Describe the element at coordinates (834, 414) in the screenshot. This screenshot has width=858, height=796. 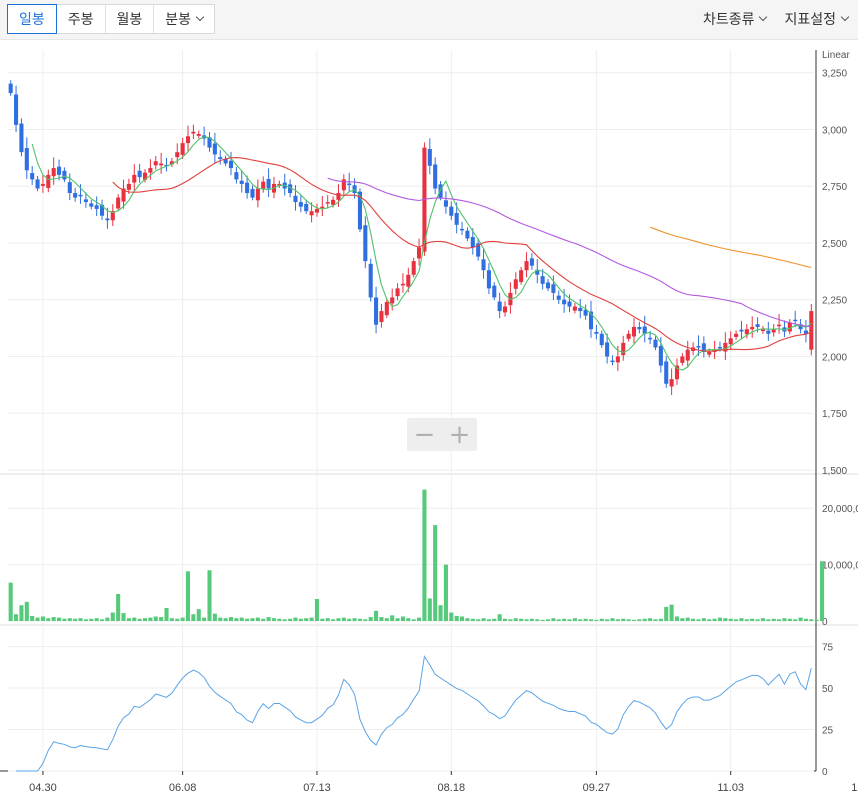
I see `price-tick-label: 1,750` at that location.